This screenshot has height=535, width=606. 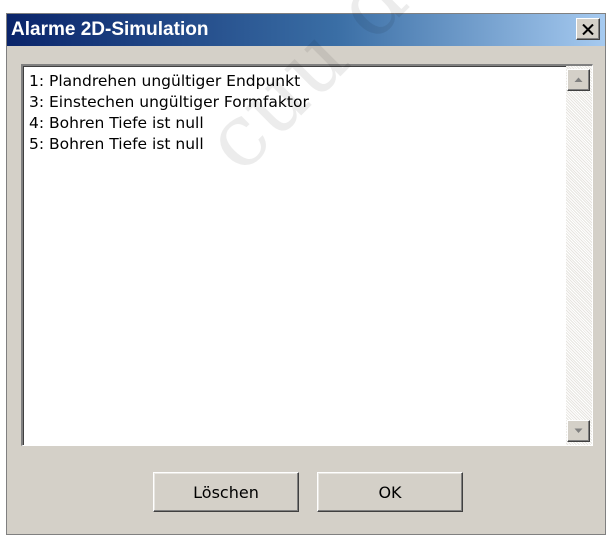 What do you see at coordinates (226, 492) in the screenshot?
I see `delete-button: Löschen` at bounding box center [226, 492].